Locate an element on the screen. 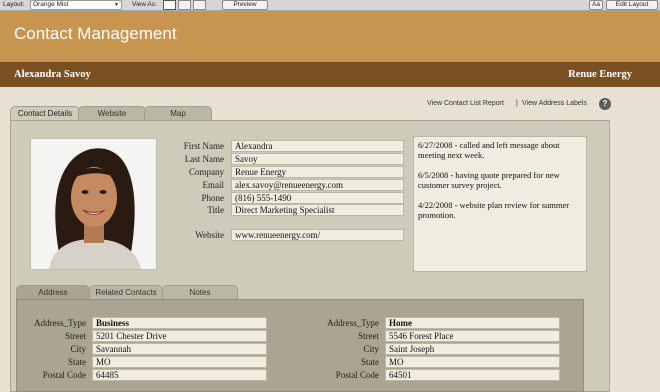  tab-contact-details: Contact Details is located at coordinates (45, 113).